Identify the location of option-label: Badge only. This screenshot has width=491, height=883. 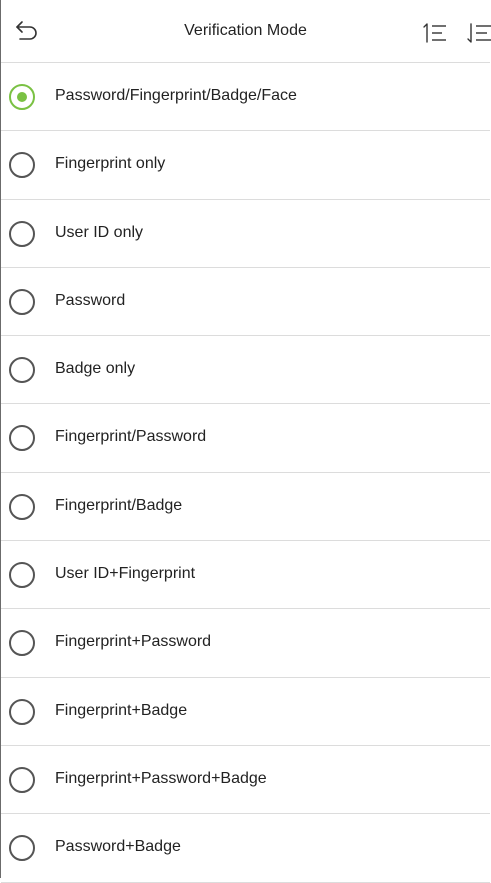
(95, 369).